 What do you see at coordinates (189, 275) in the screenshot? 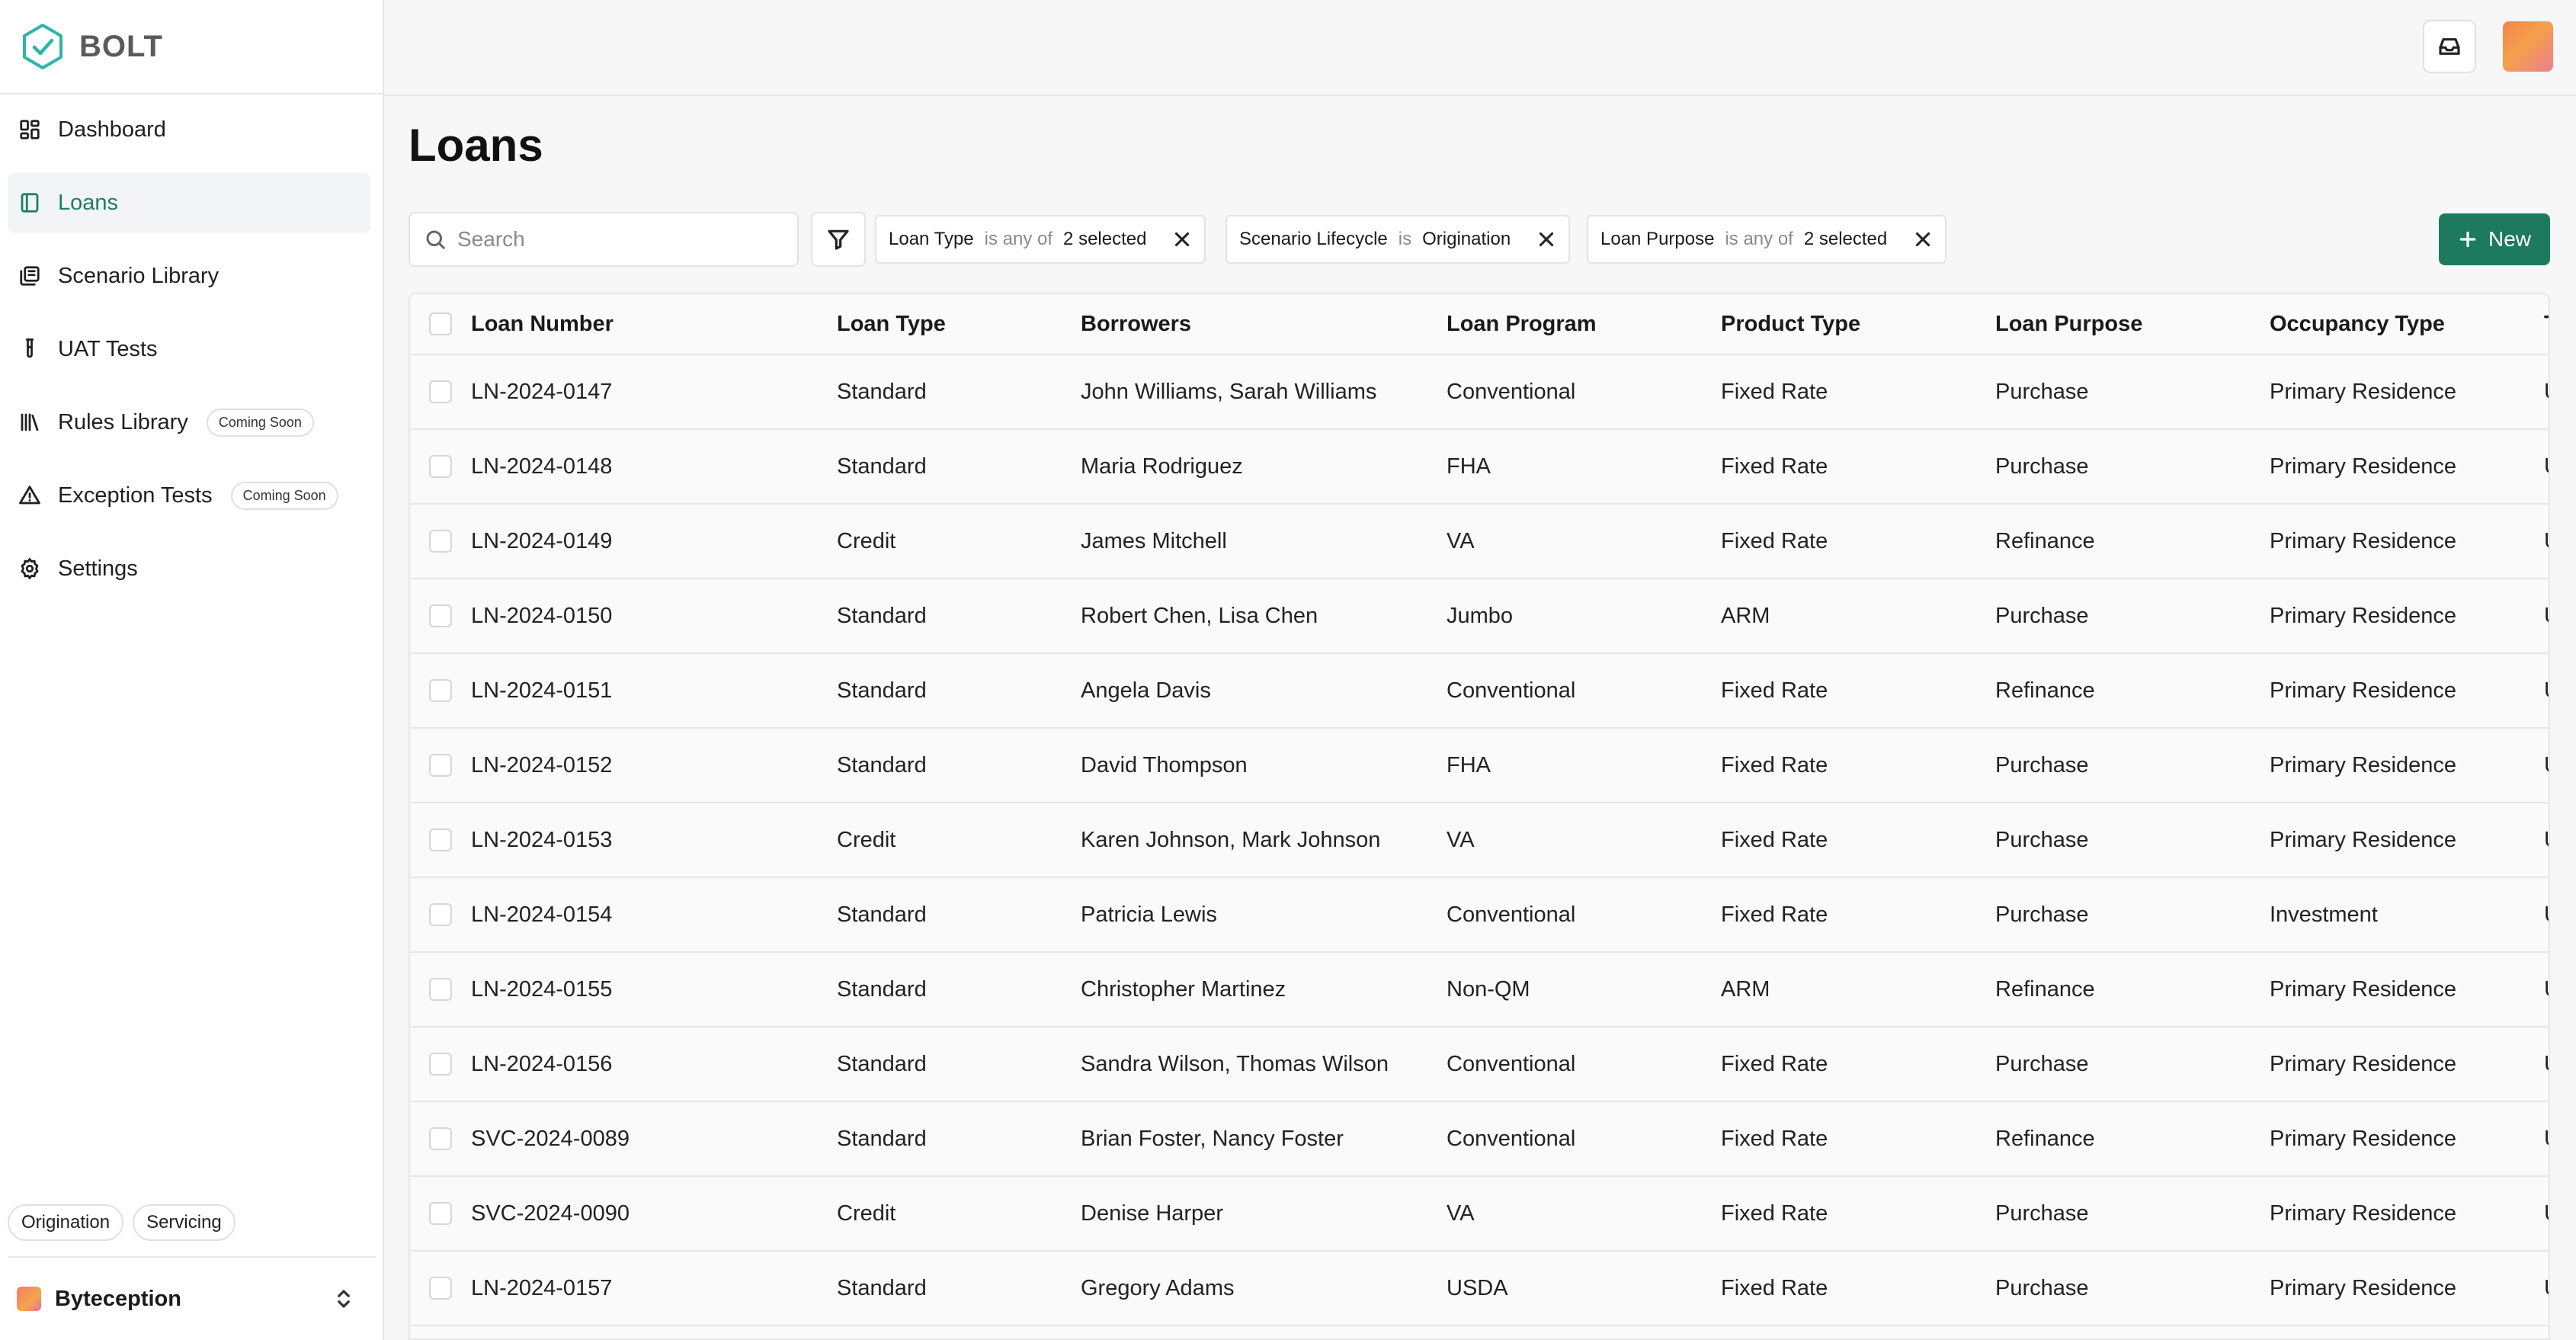
I see `sidebar-item-scenario-library: Scenario Library` at bounding box center [189, 275].